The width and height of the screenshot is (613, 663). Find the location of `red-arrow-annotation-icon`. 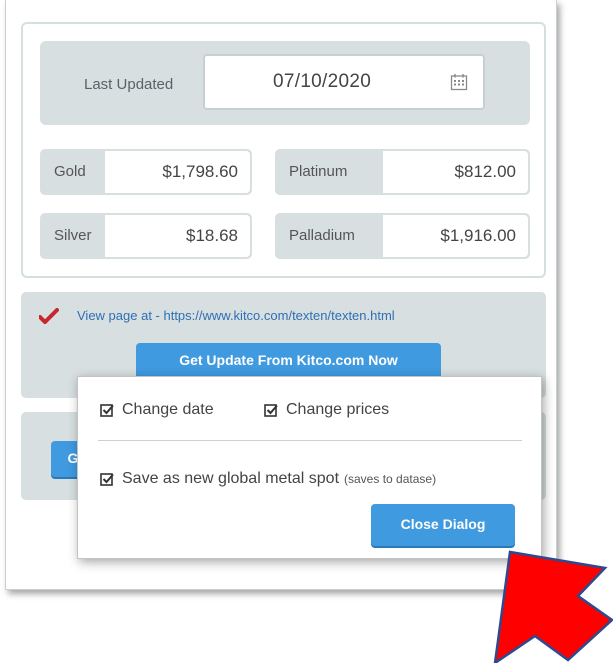

red-arrow-annotation-icon is located at coordinates (553, 606).